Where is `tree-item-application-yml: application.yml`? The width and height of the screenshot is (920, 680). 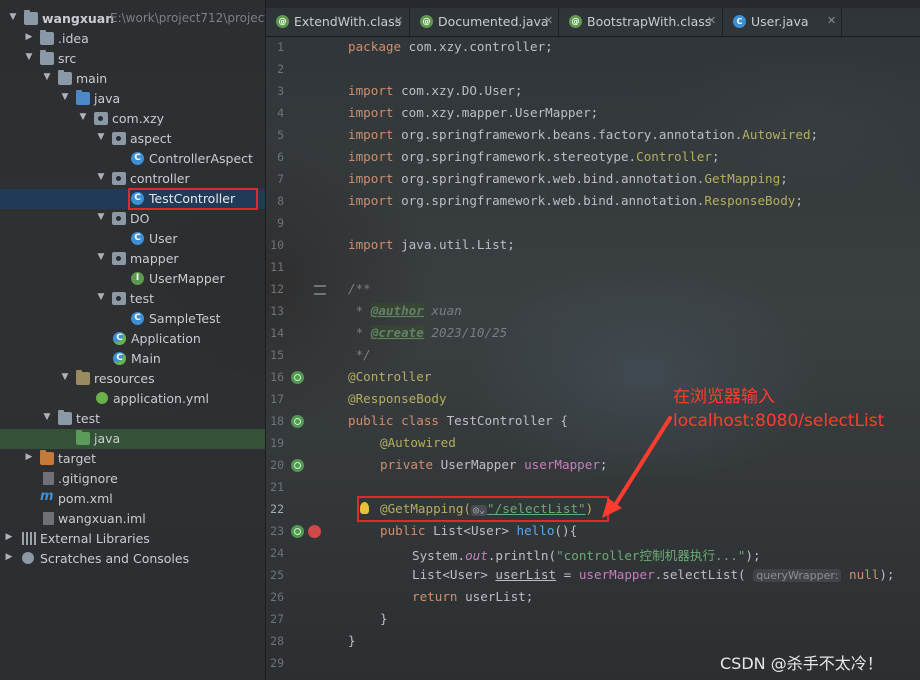 tree-item-application-yml: application.yml is located at coordinates (132, 399).